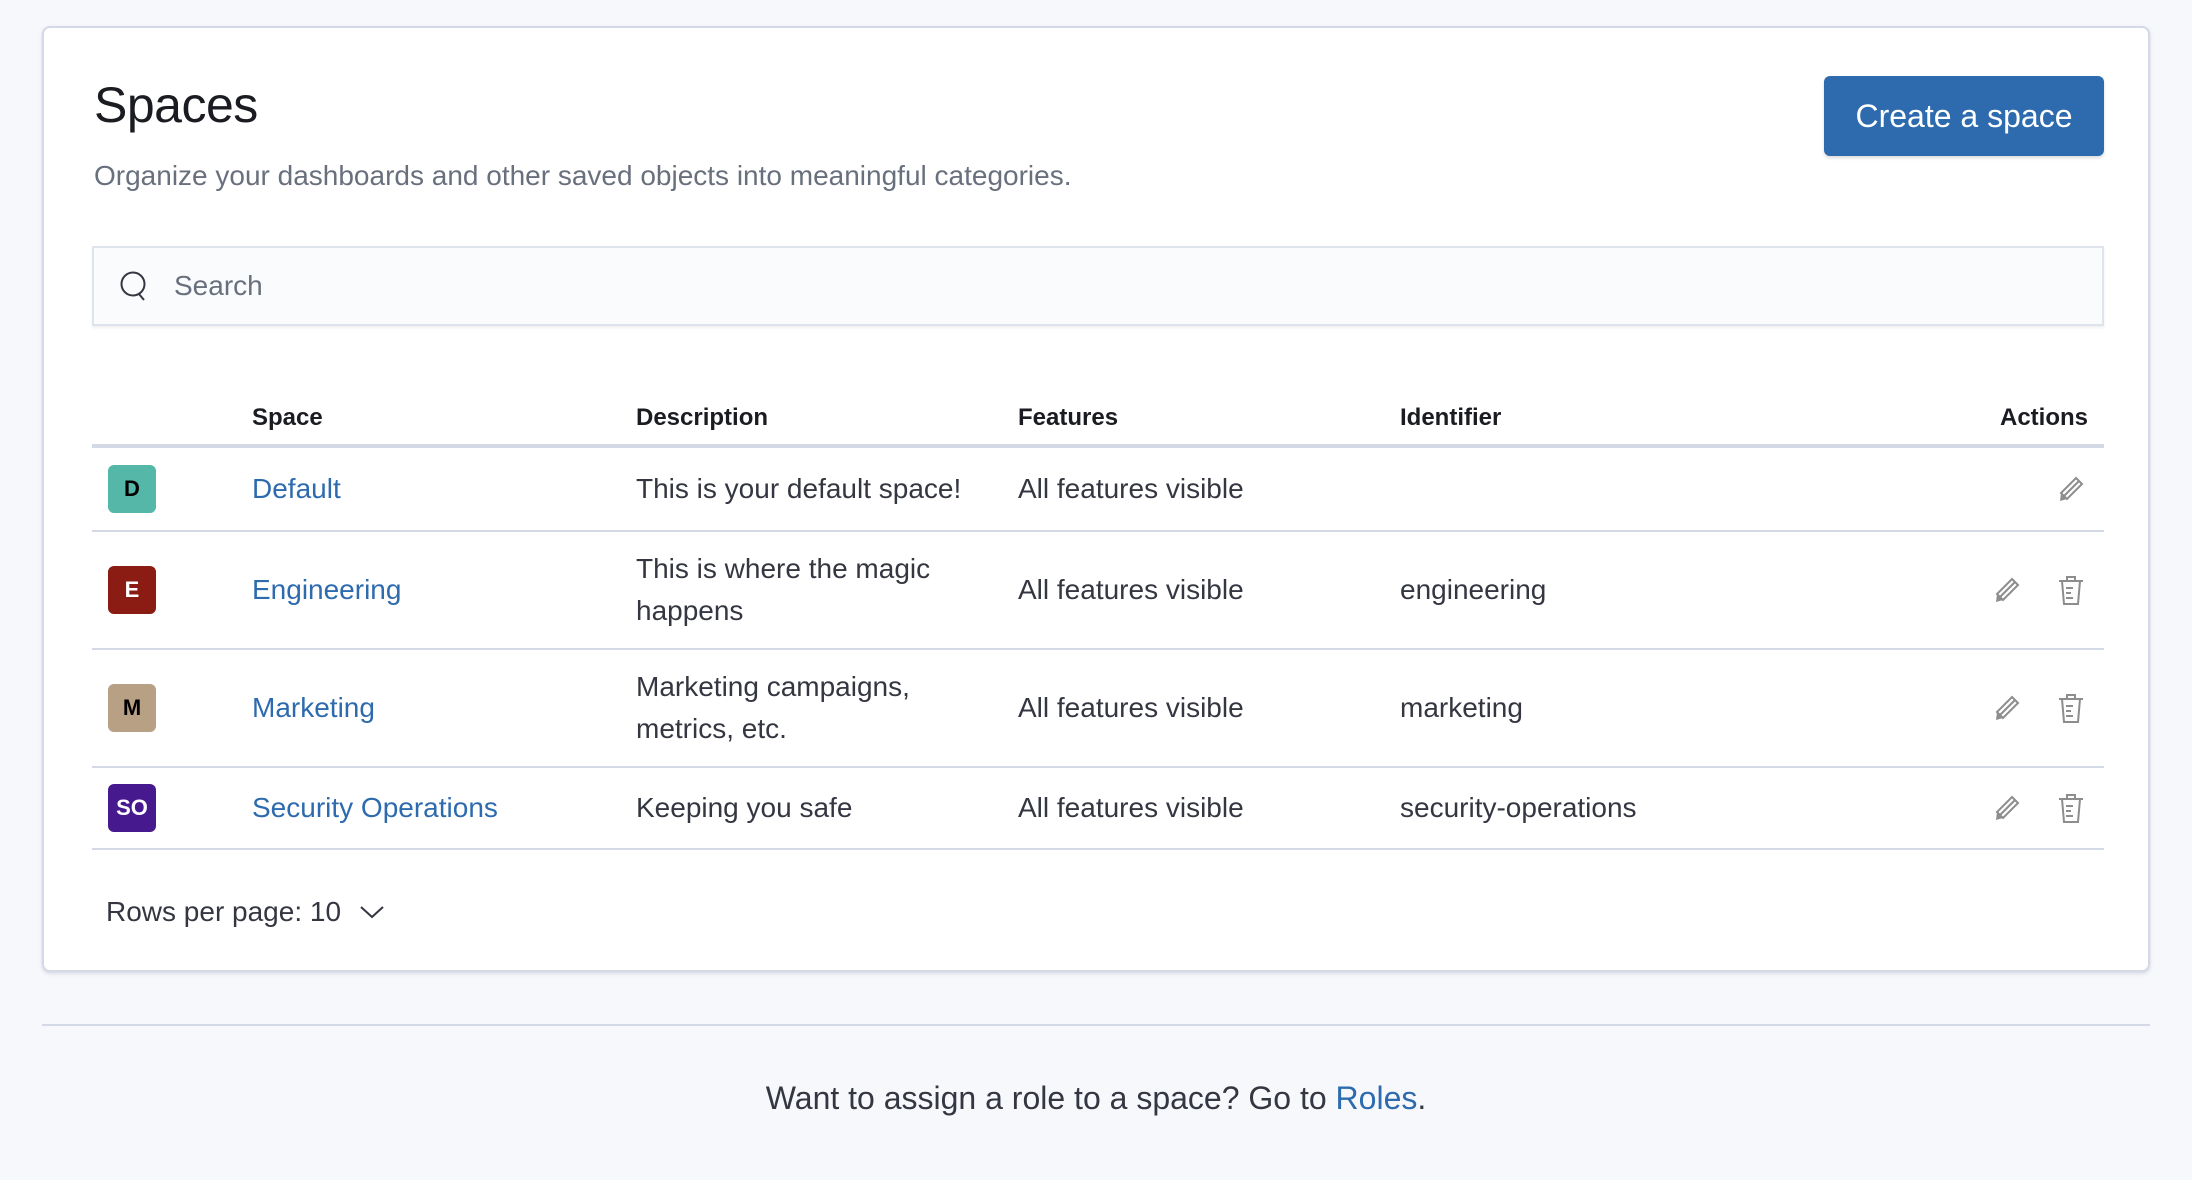  I want to click on column-header-actions: Actions, so click(2043, 417).